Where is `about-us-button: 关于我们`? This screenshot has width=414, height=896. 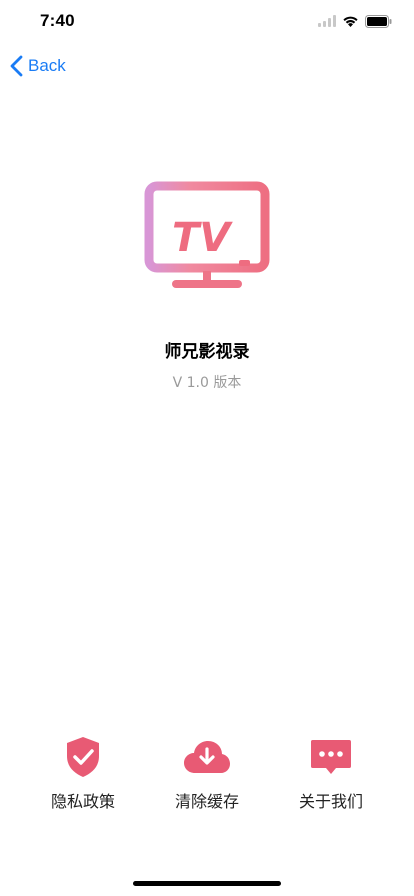 about-us-button: 关于我们 is located at coordinates (331, 774).